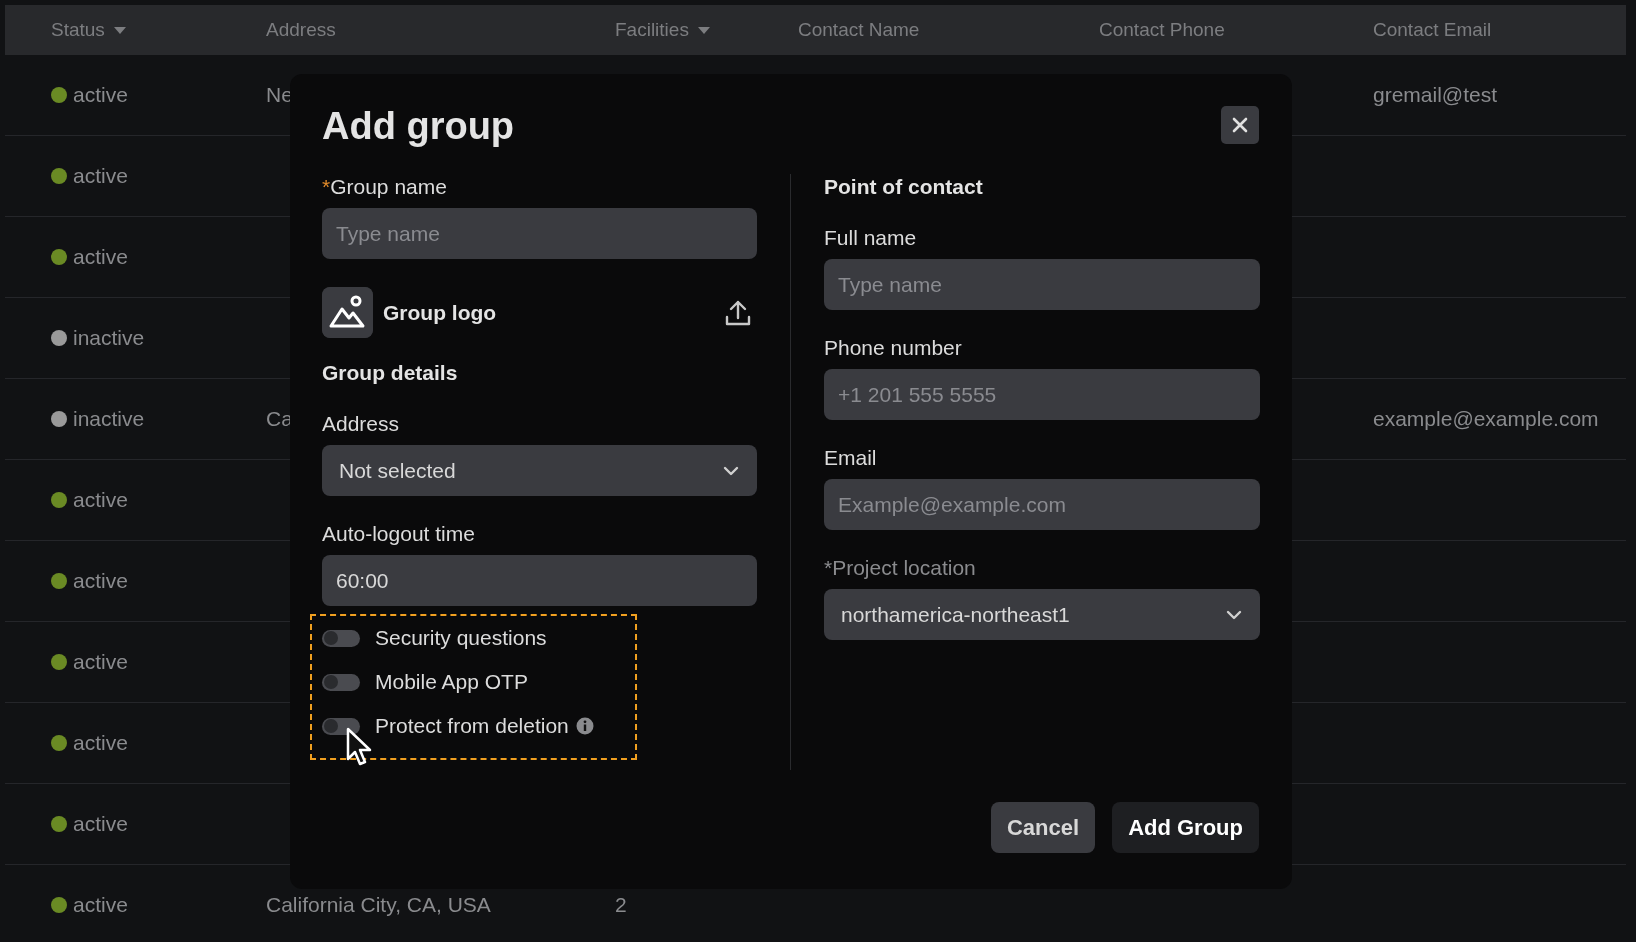  Describe the element at coordinates (539, 580) in the screenshot. I see `text-field: 60:00` at that location.